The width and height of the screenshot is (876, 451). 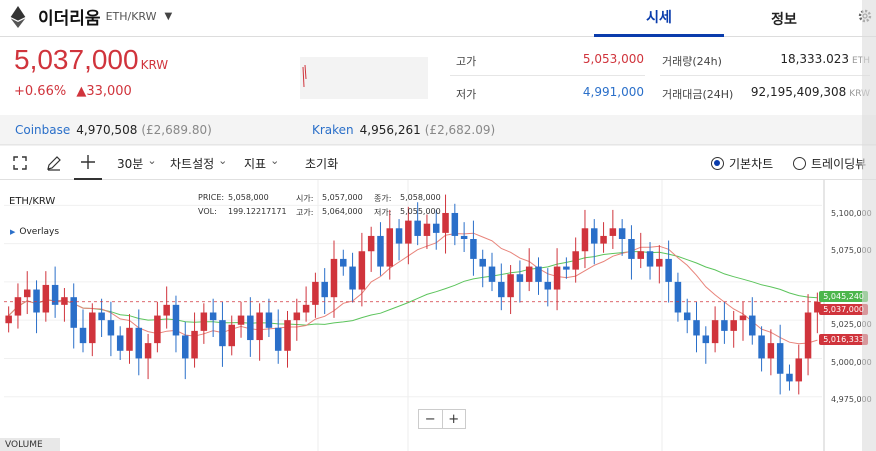 What do you see at coordinates (613, 59) in the screenshot?
I see `high-value: 5,053,000` at bounding box center [613, 59].